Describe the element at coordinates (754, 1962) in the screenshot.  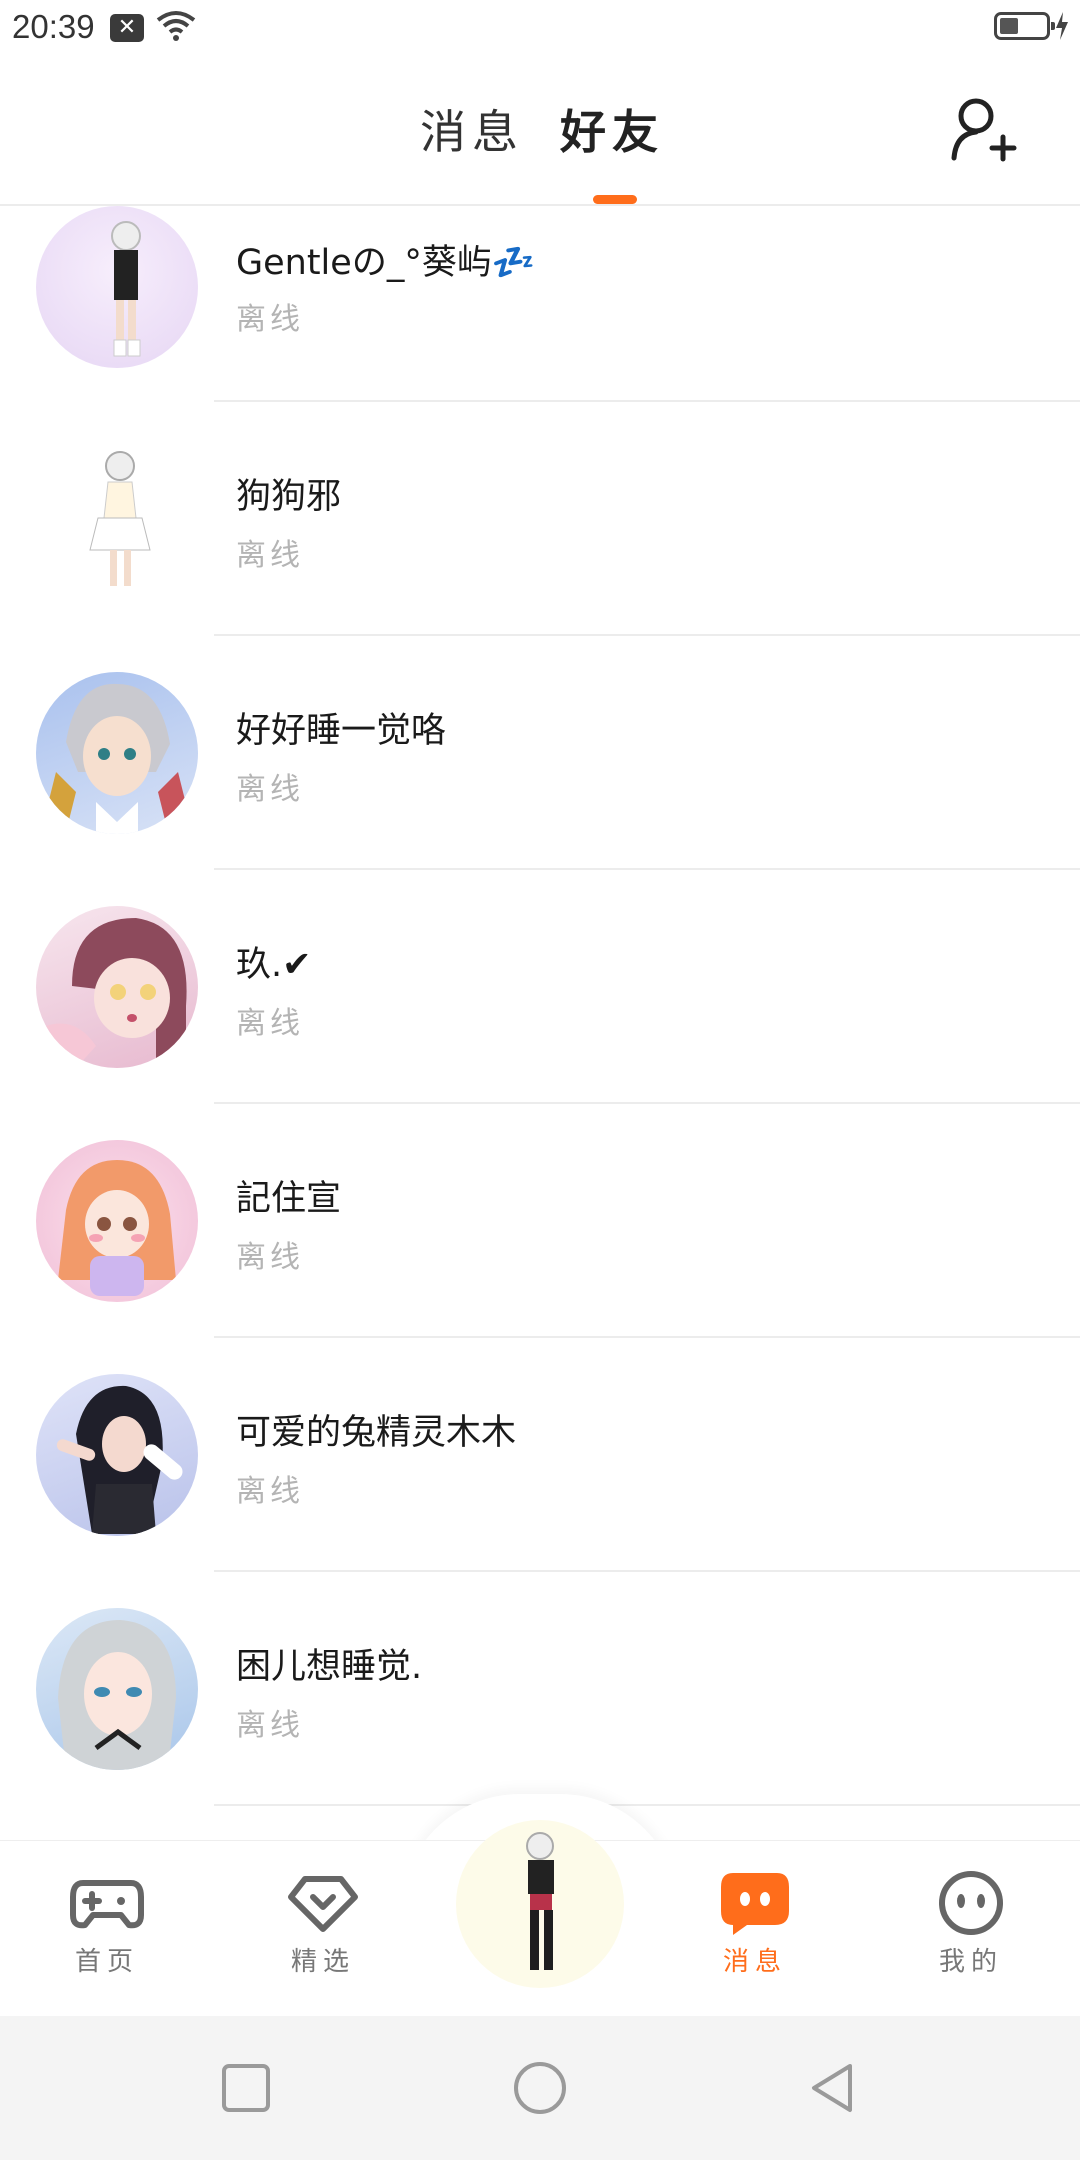
I see `nav-label: 消息` at that location.